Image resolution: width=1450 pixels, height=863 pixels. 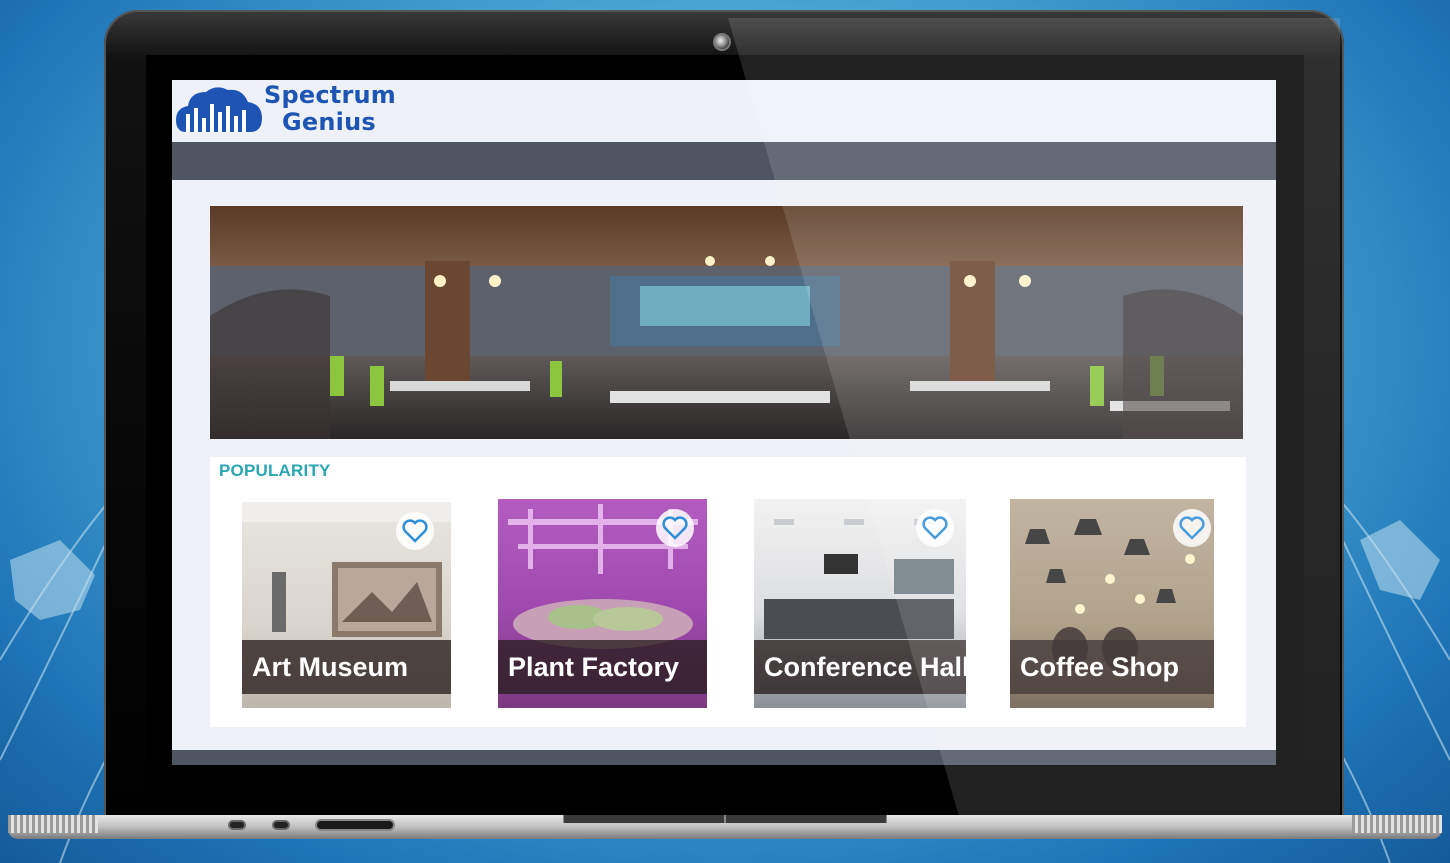 I want to click on brand-name: Spectrum Genius, so click(x=330, y=109).